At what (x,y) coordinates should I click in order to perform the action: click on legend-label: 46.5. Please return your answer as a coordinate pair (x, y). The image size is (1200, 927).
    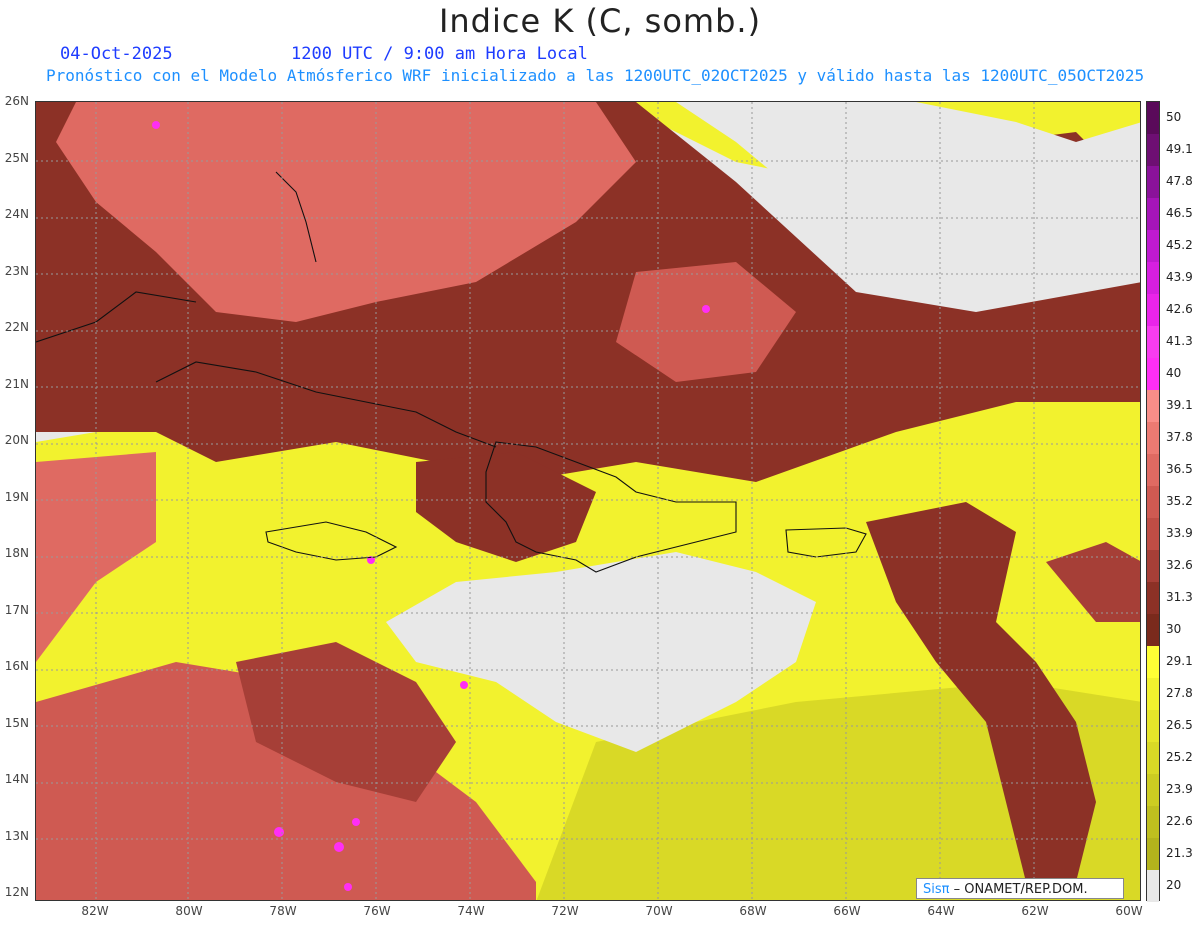
    Looking at the image, I should click on (1179, 213).